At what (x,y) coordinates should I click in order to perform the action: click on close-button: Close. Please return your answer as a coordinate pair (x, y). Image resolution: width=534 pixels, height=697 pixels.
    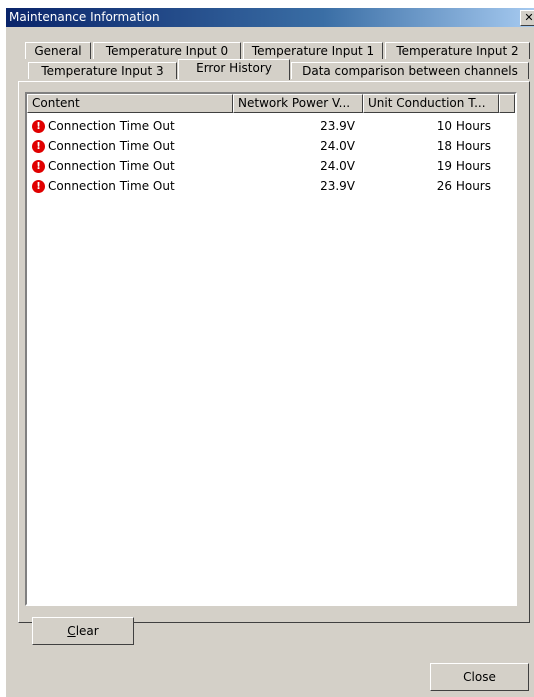
    Looking at the image, I should click on (479, 677).